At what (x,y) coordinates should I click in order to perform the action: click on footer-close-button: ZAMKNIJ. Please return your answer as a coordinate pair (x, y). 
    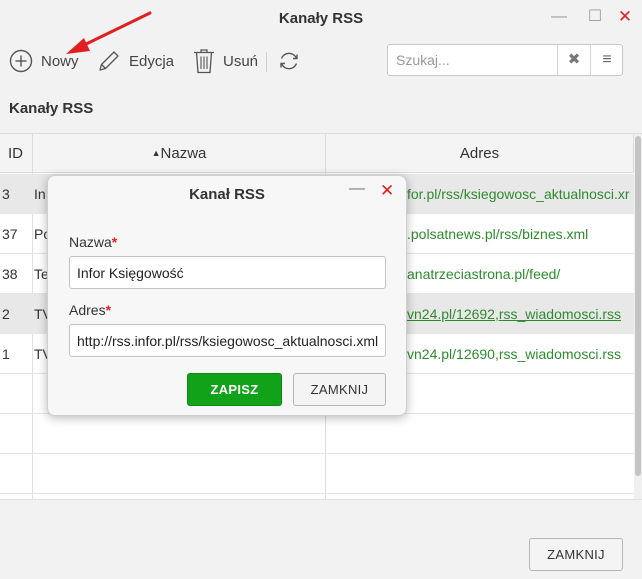
    Looking at the image, I should click on (576, 554).